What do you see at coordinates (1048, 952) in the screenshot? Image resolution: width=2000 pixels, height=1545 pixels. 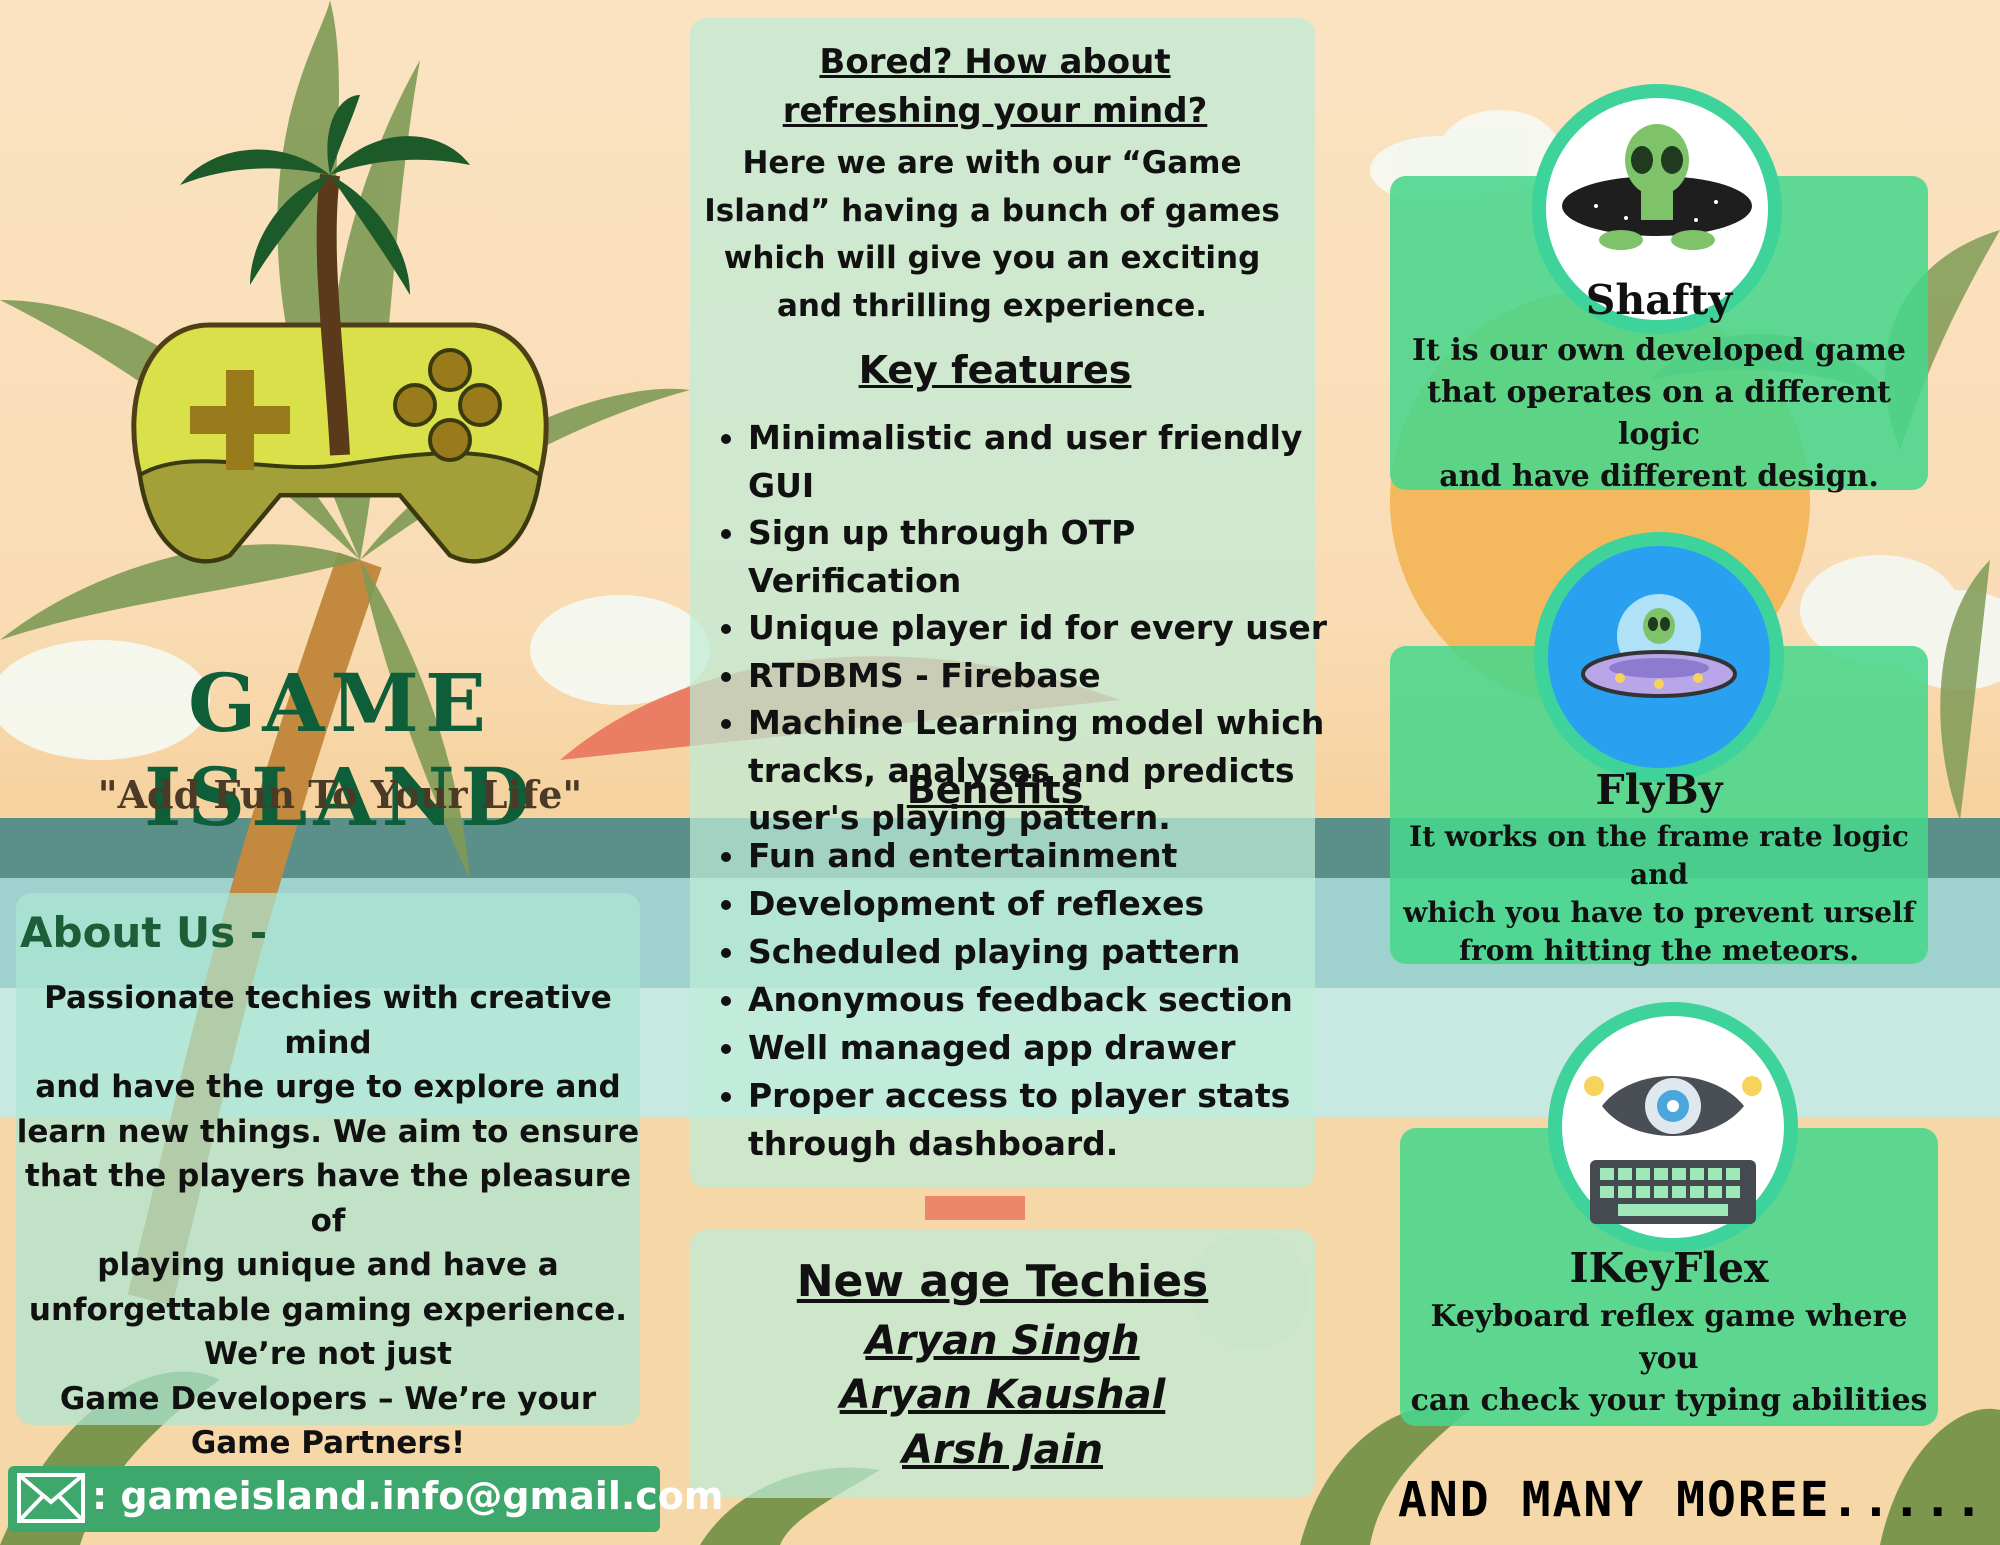 I see `benefit-item: Scheduled playing pattern` at bounding box center [1048, 952].